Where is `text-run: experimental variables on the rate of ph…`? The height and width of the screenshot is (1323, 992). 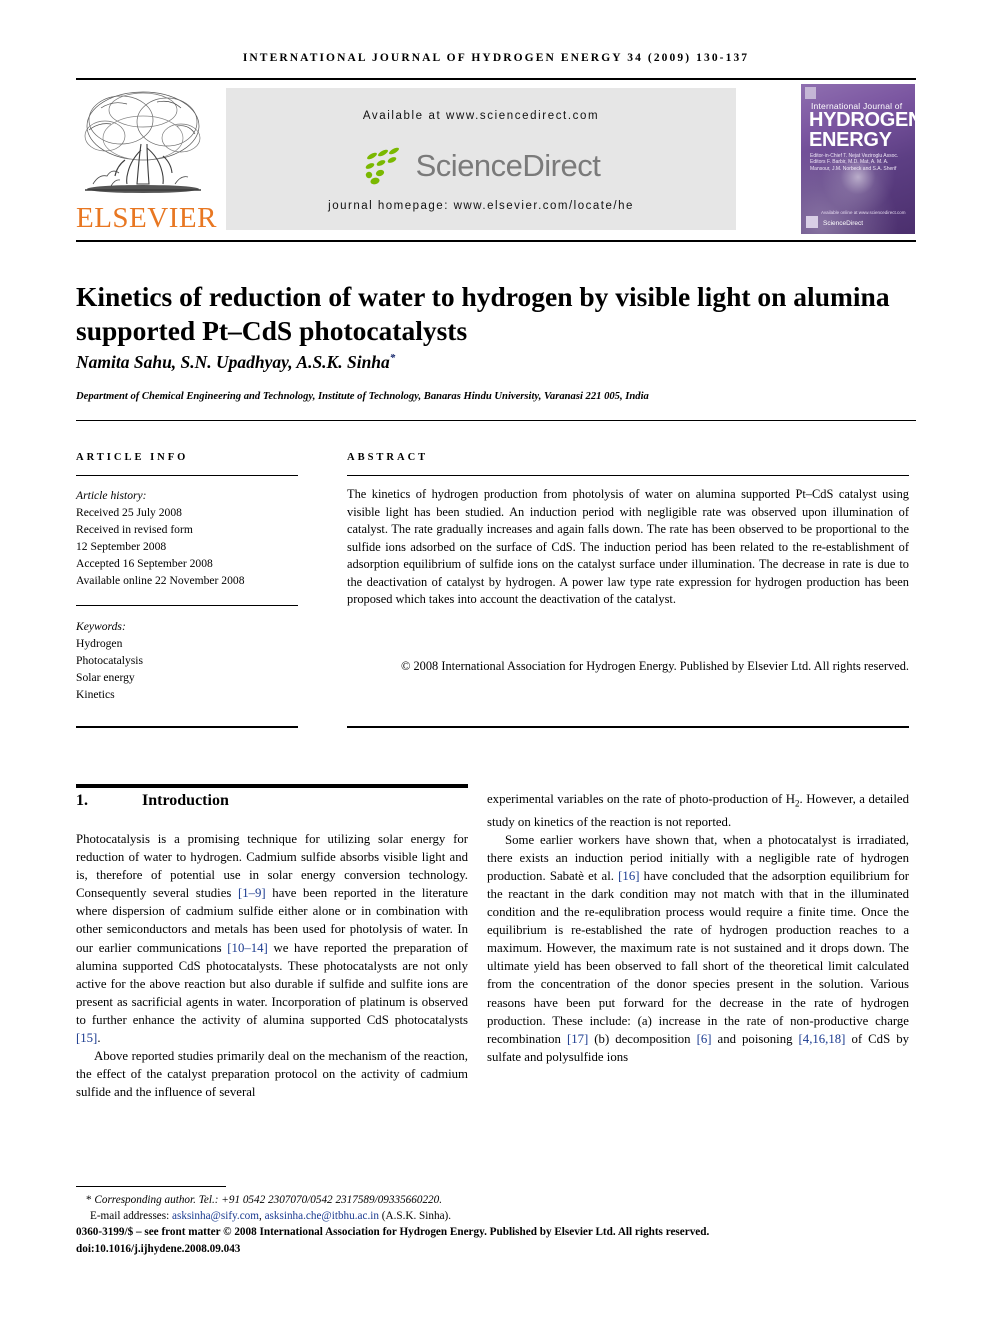
text-run: experimental variables on the rate of ph… is located at coordinates (641, 799).